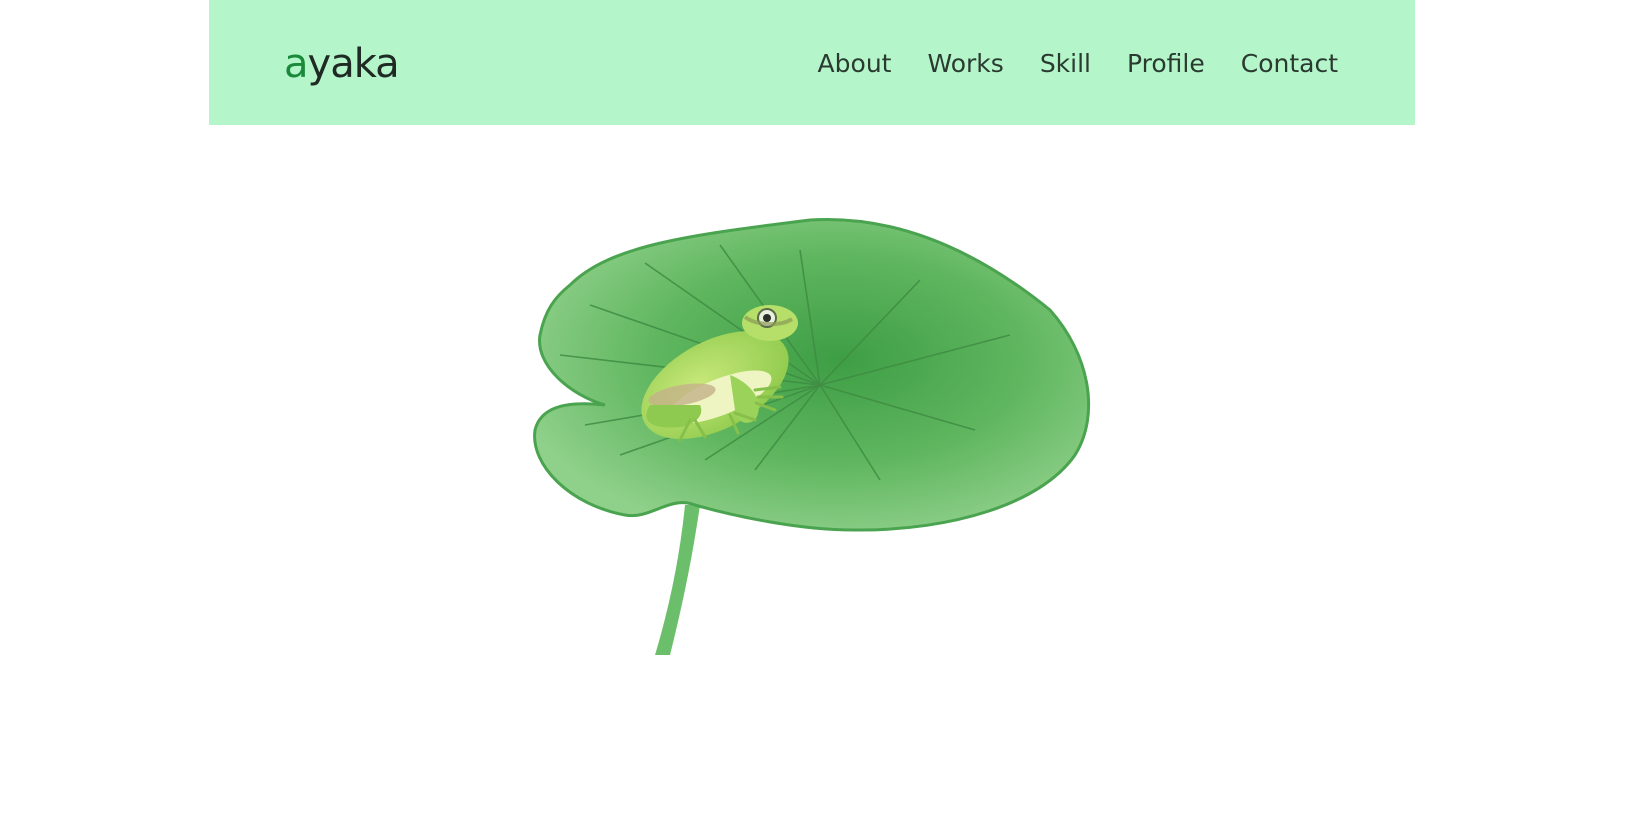 Image resolution: width=1626 pixels, height=822 pixels. I want to click on main-nav: About Works Skill Profile Contact, so click(1078, 64).